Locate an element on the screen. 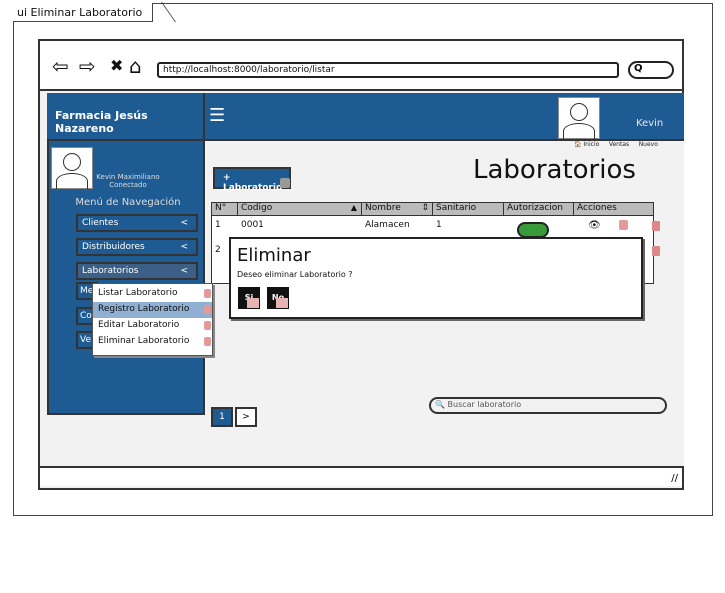  sidebar-item-clientes: Clientes < is located at coordinates (137, 223).